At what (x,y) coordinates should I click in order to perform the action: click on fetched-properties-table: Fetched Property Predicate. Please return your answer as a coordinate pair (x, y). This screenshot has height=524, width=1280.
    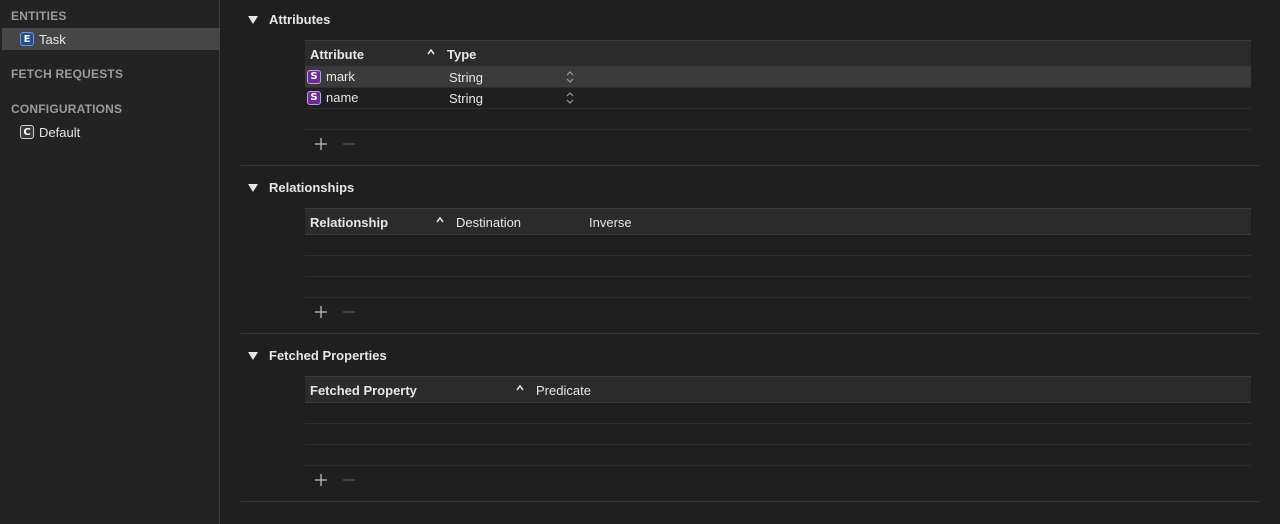
    Looking at the image, I should click on (778, 421).